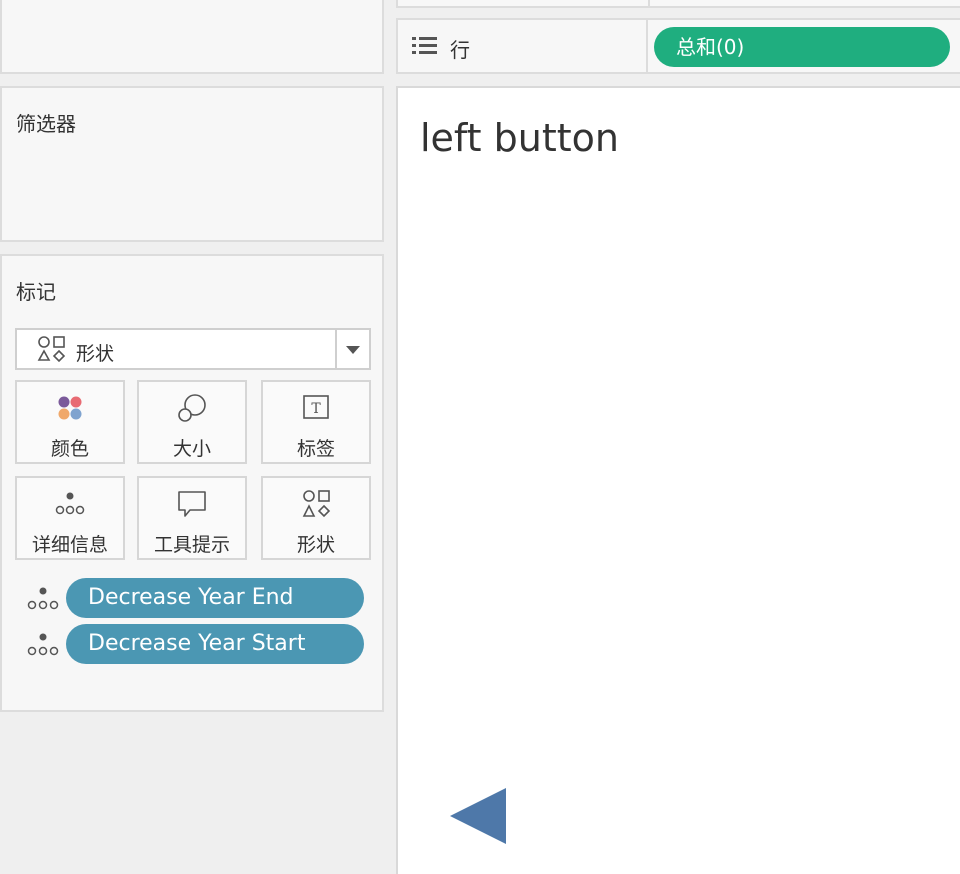 Image resolution: width=960 pixels, height=874 pixels. I want to click on size-card: 大小, so click(192, 422).